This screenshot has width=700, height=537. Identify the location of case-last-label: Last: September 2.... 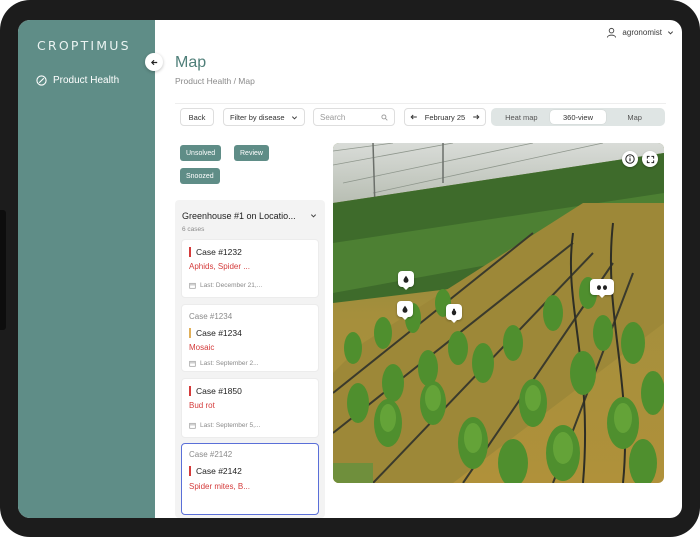
(229, 363).